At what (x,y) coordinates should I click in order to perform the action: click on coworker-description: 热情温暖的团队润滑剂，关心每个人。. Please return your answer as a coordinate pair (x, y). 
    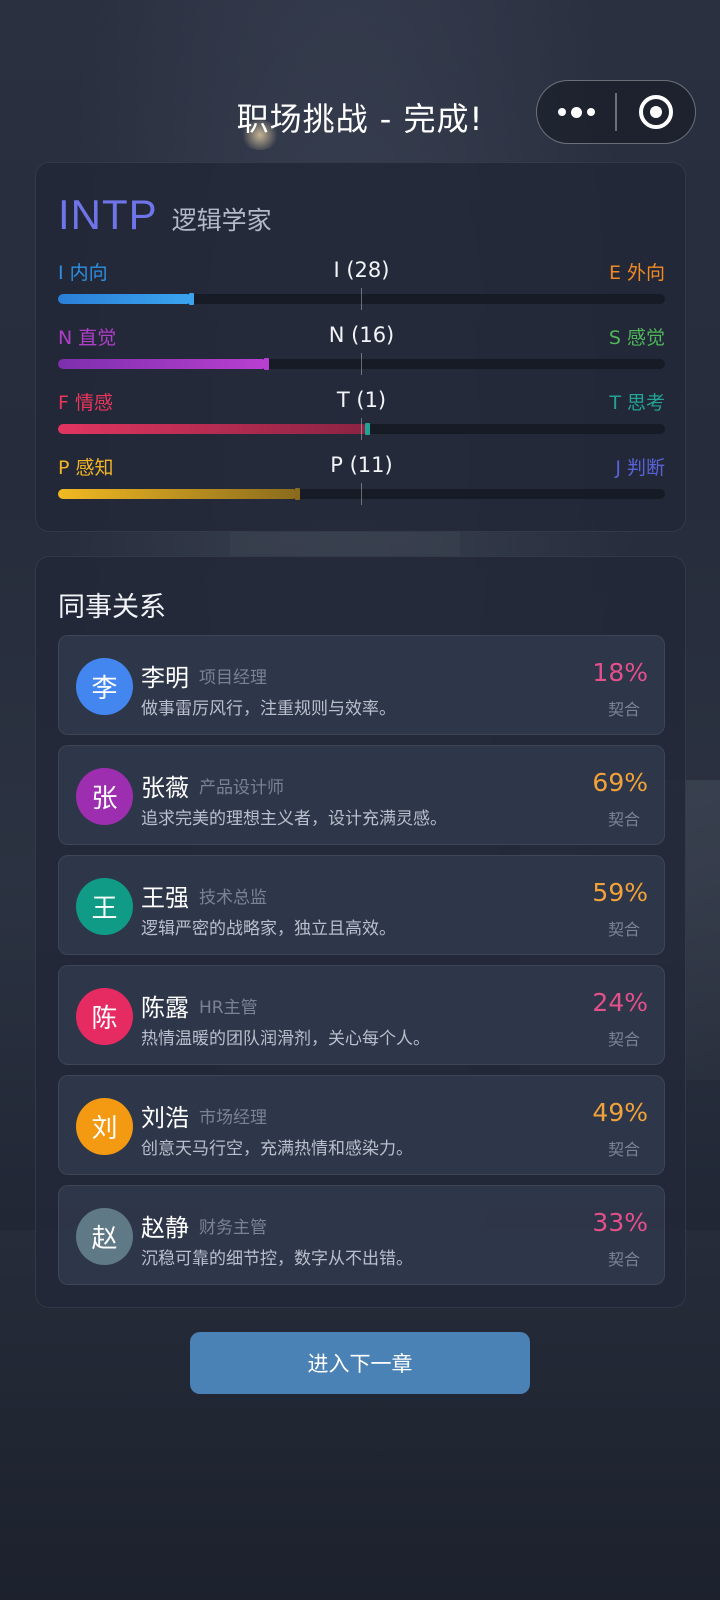
    Looking at the image, I should click on (285, 1039).